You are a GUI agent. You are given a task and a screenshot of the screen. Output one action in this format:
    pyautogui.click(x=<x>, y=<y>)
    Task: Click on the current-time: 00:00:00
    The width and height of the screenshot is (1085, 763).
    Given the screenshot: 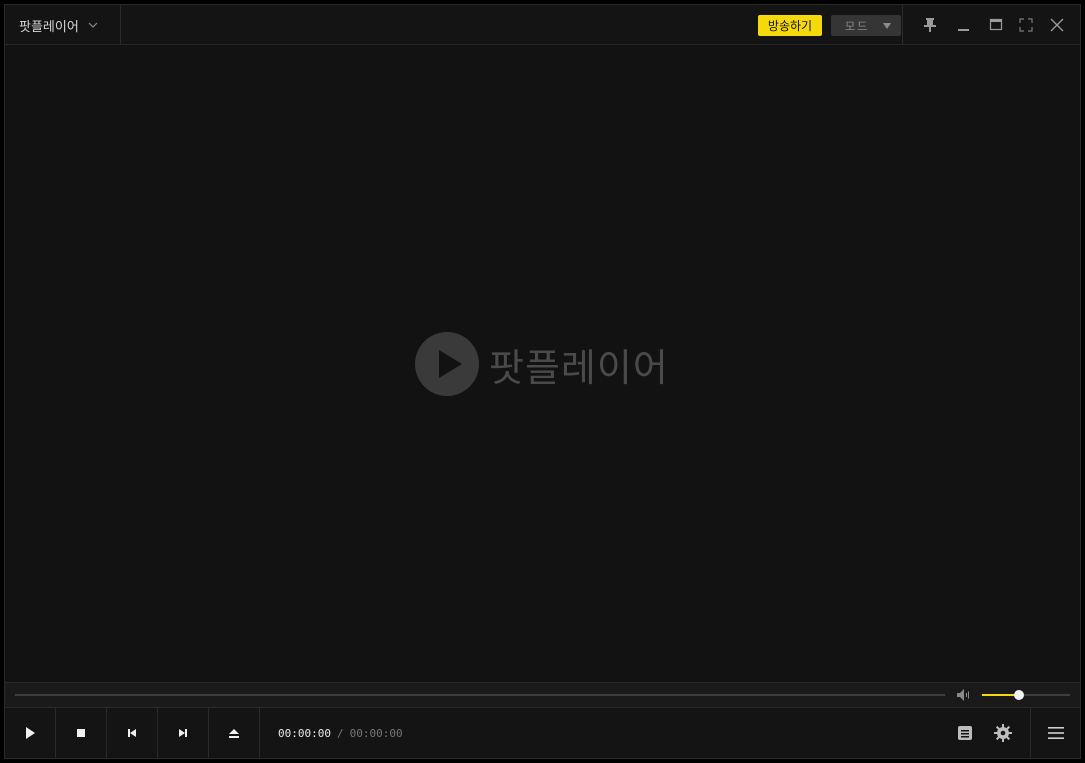 What is the action you would take?
    pyautogui.click(x=304, y=733)
    